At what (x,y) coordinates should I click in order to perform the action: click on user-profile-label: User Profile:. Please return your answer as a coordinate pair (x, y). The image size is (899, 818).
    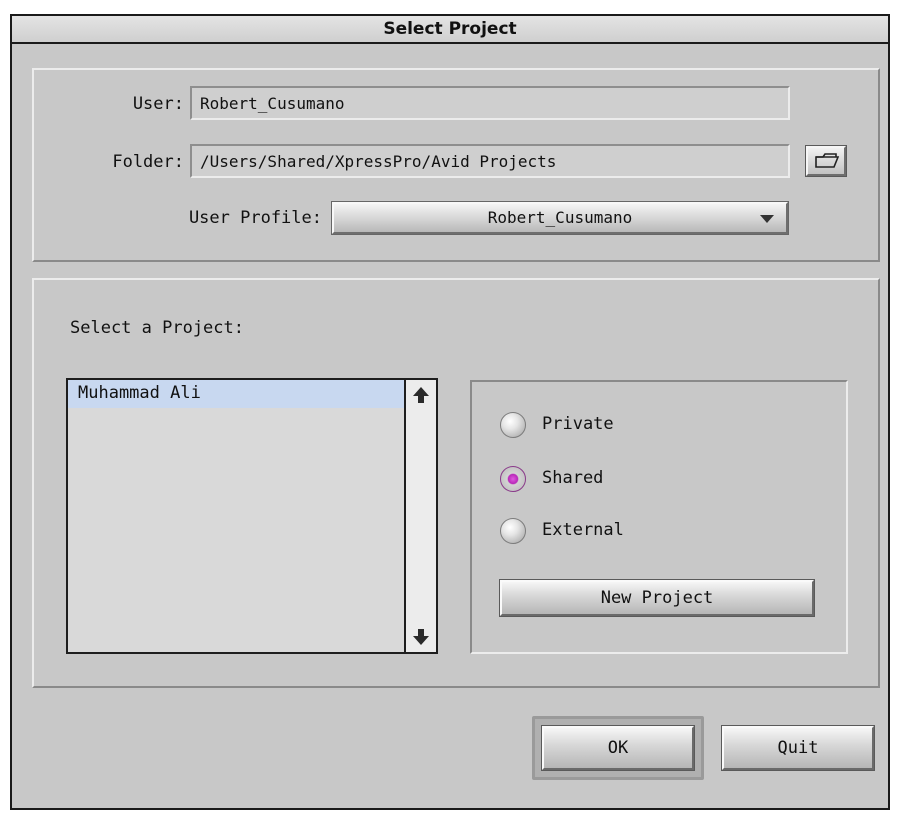
    Looking at the image, I should click on (255, 218).